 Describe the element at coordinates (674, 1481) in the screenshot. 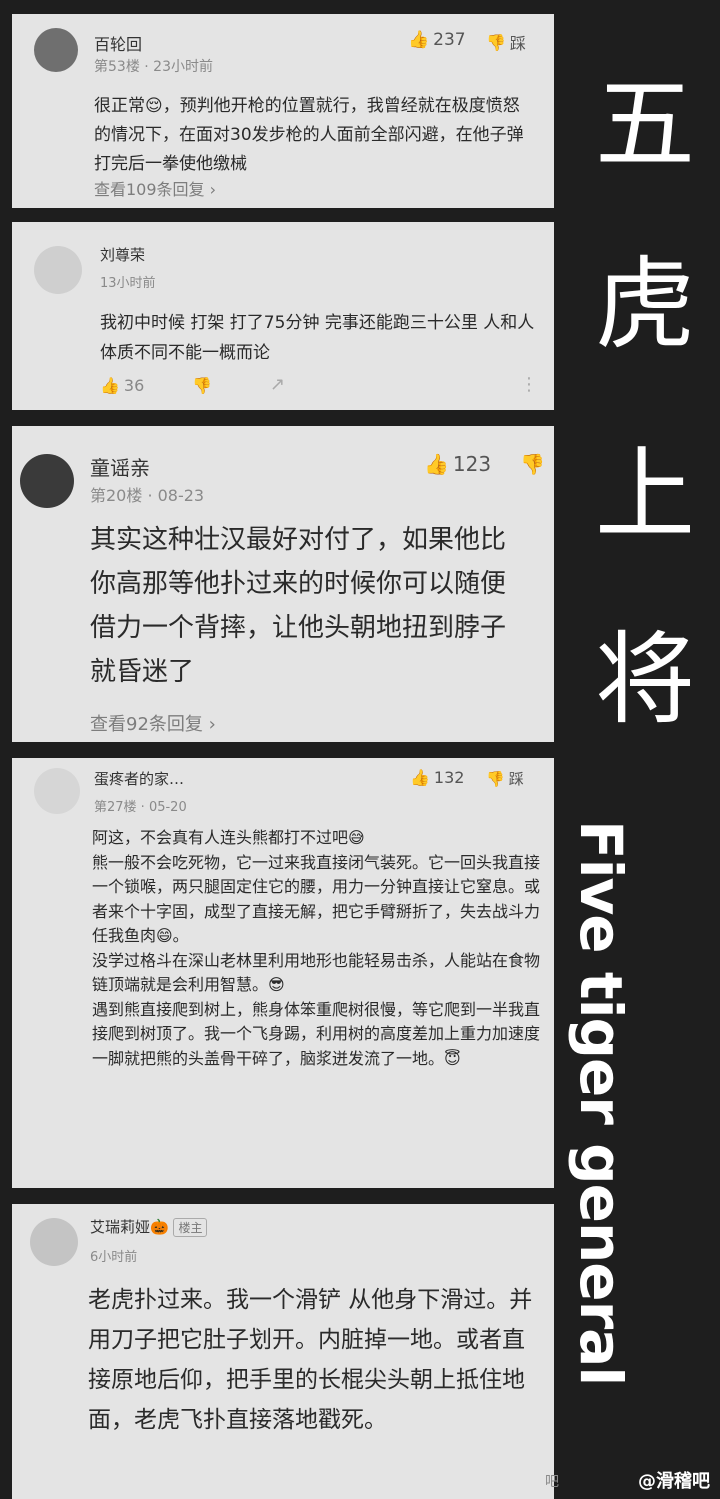

I see `watermark: @滑稽吧` at that location.